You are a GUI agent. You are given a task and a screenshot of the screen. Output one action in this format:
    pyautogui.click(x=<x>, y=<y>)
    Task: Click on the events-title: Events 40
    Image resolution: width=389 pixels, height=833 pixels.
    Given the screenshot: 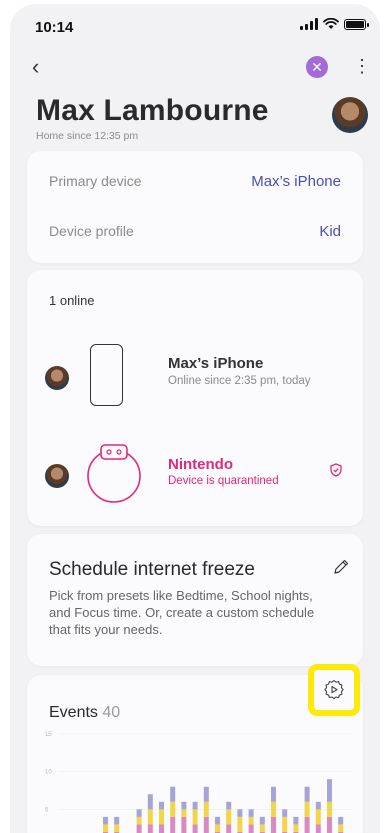 What is the action you would take?
    pyautogui.click(x=84, y=713)
    